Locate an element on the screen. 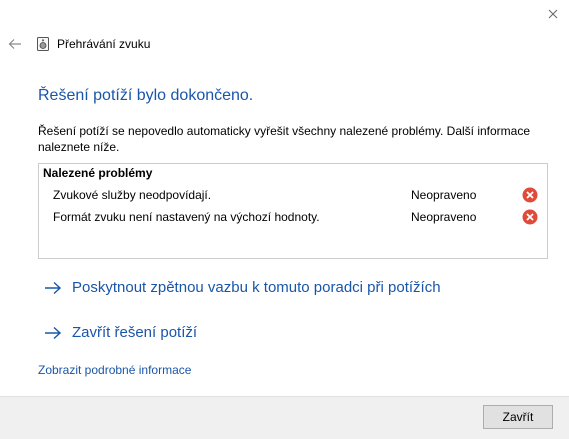 The image size is (569, 439). problem-row: Zvukové služby neodpovídají. Neopraveno is located at coordinates (293, 196).